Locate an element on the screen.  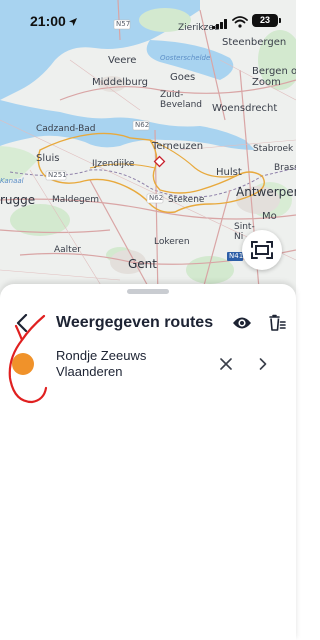
place-label: Mo is located at coordinates (269, 216).